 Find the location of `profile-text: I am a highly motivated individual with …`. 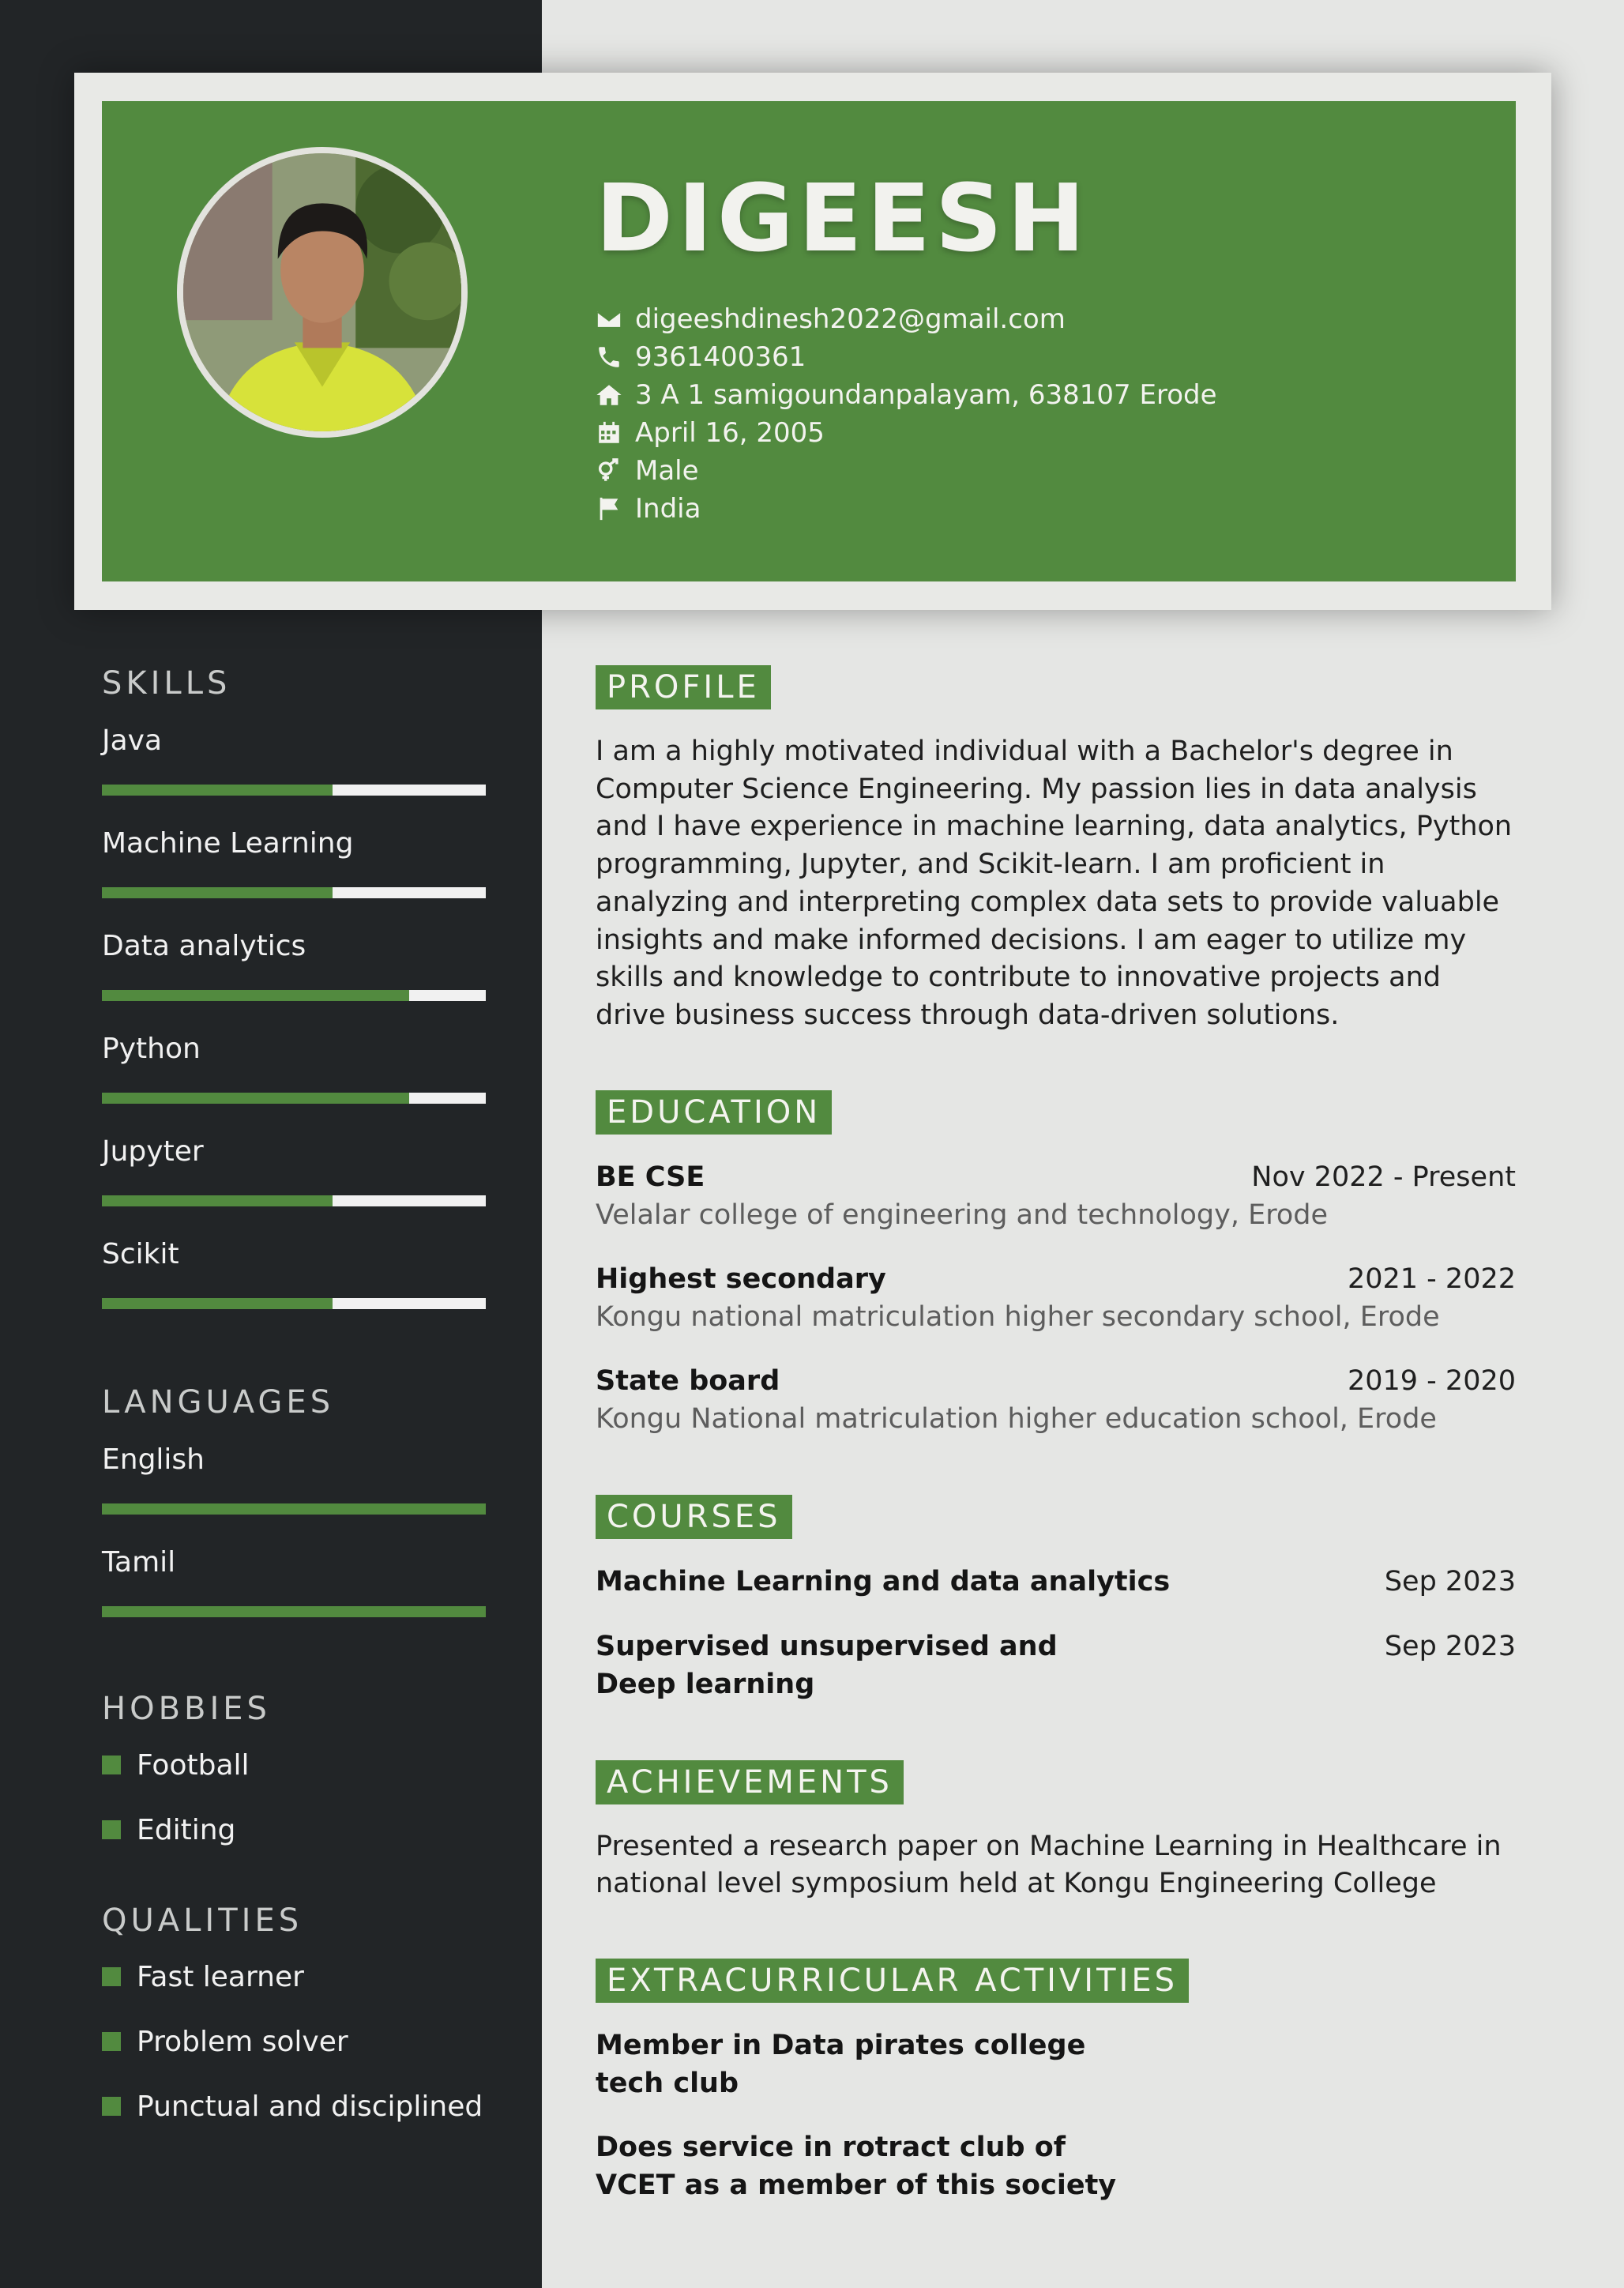

profile-text: I am a highly motivated individual with … is located at coordinates (1054, 883).